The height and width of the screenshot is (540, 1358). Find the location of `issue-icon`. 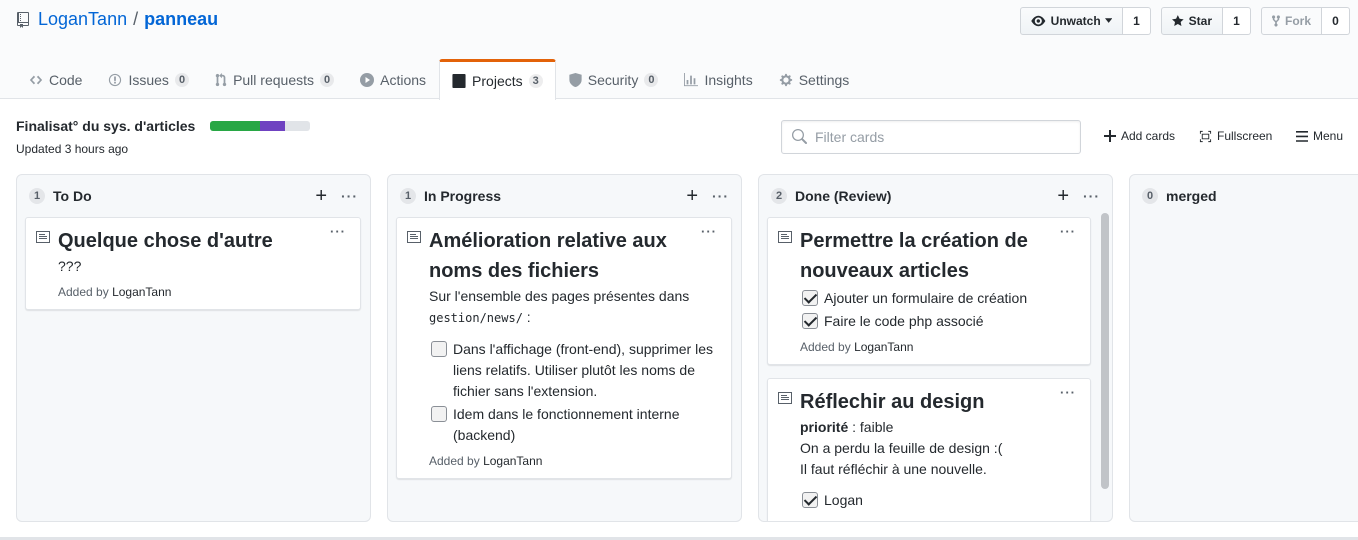

issue-icon is located at coordinates (115, 79).